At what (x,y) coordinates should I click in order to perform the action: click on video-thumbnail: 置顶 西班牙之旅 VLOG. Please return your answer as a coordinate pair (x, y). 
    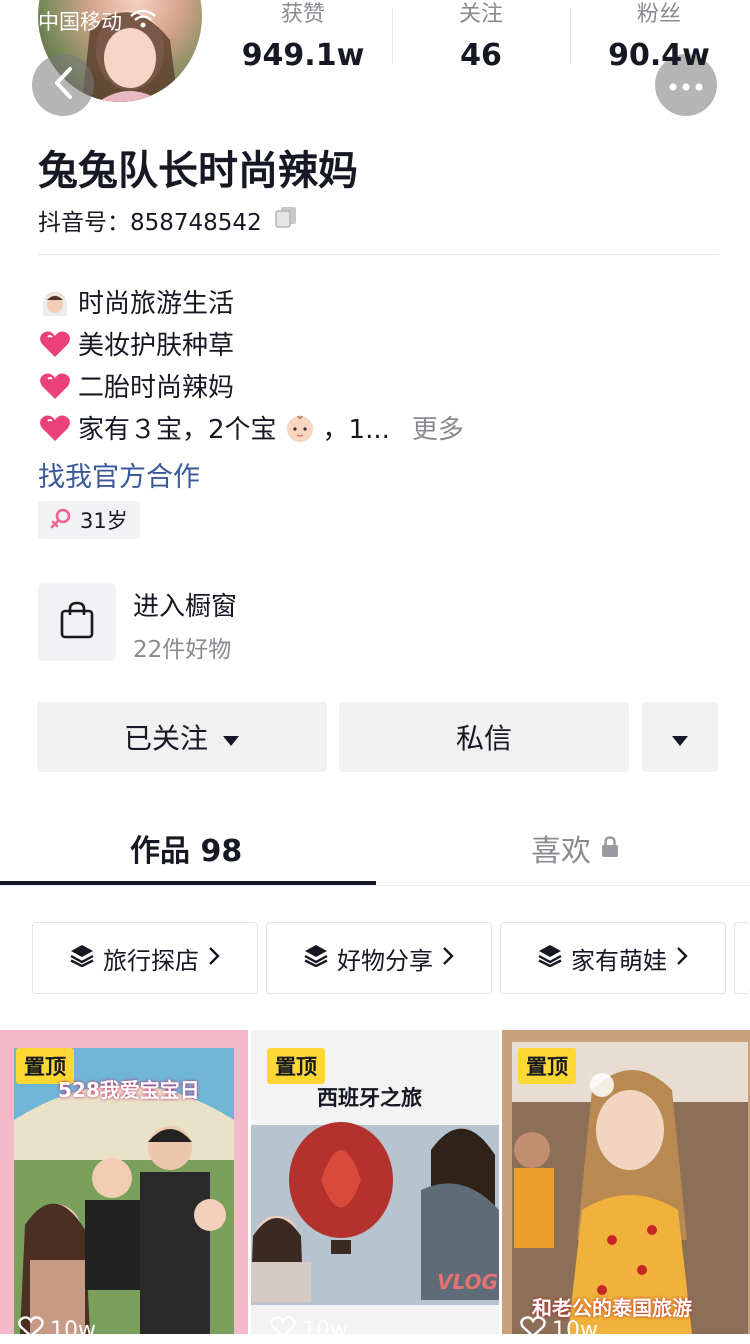
    Looking at the image, I should click on (375, 1182).